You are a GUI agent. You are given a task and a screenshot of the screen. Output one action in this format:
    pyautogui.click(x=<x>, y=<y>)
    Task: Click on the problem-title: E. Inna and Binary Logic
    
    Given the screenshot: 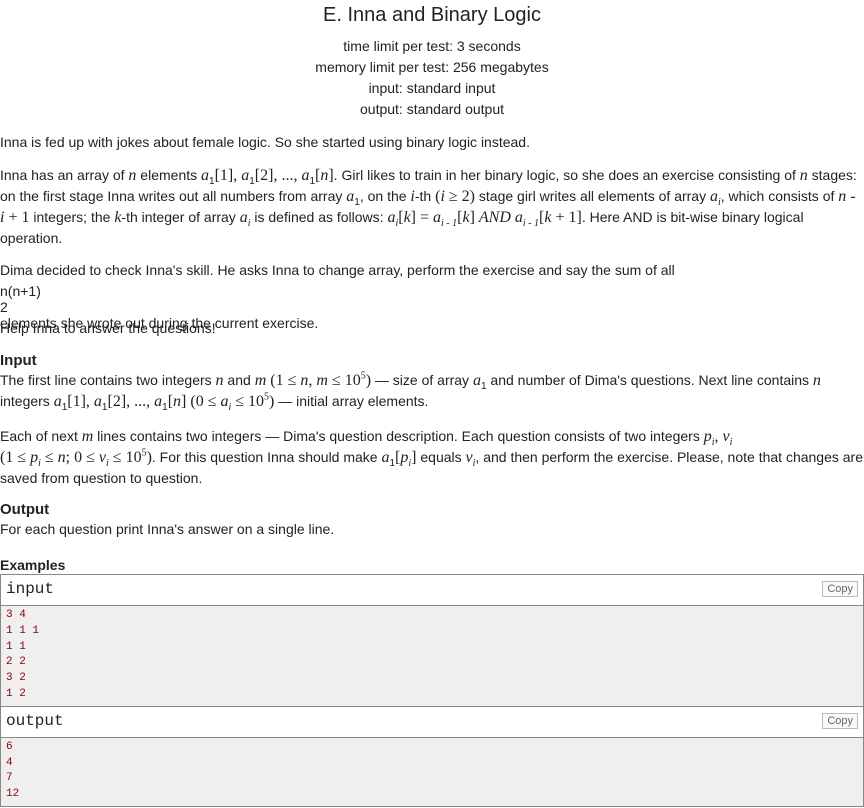 What is the action you would take?
    pyautogui.click(x=432, y=15)
    